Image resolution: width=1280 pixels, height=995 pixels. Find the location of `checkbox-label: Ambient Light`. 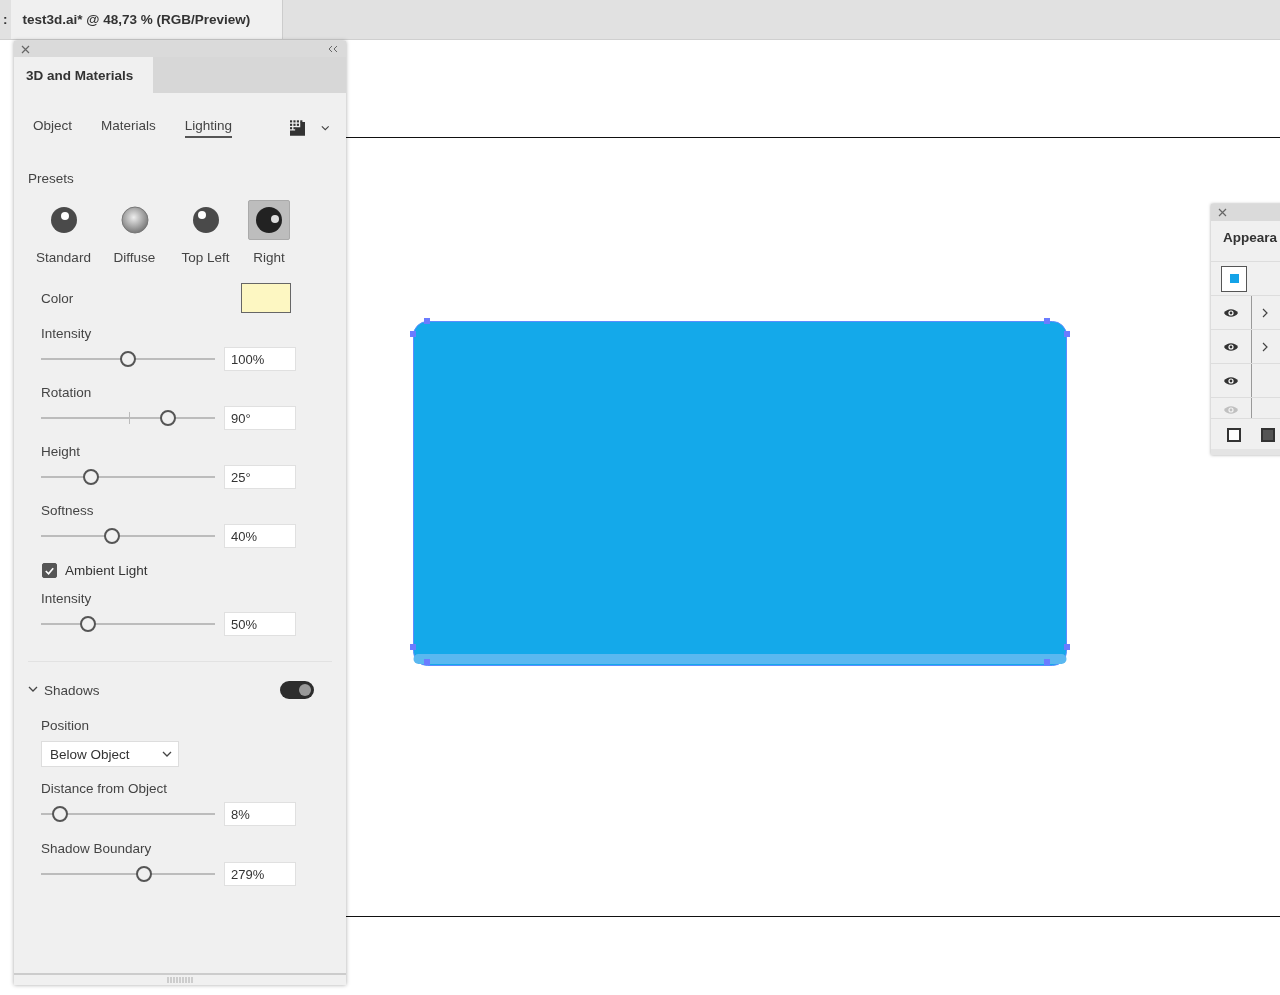

checkbox-label: Ambient Light is located at coordinates (106, 570).